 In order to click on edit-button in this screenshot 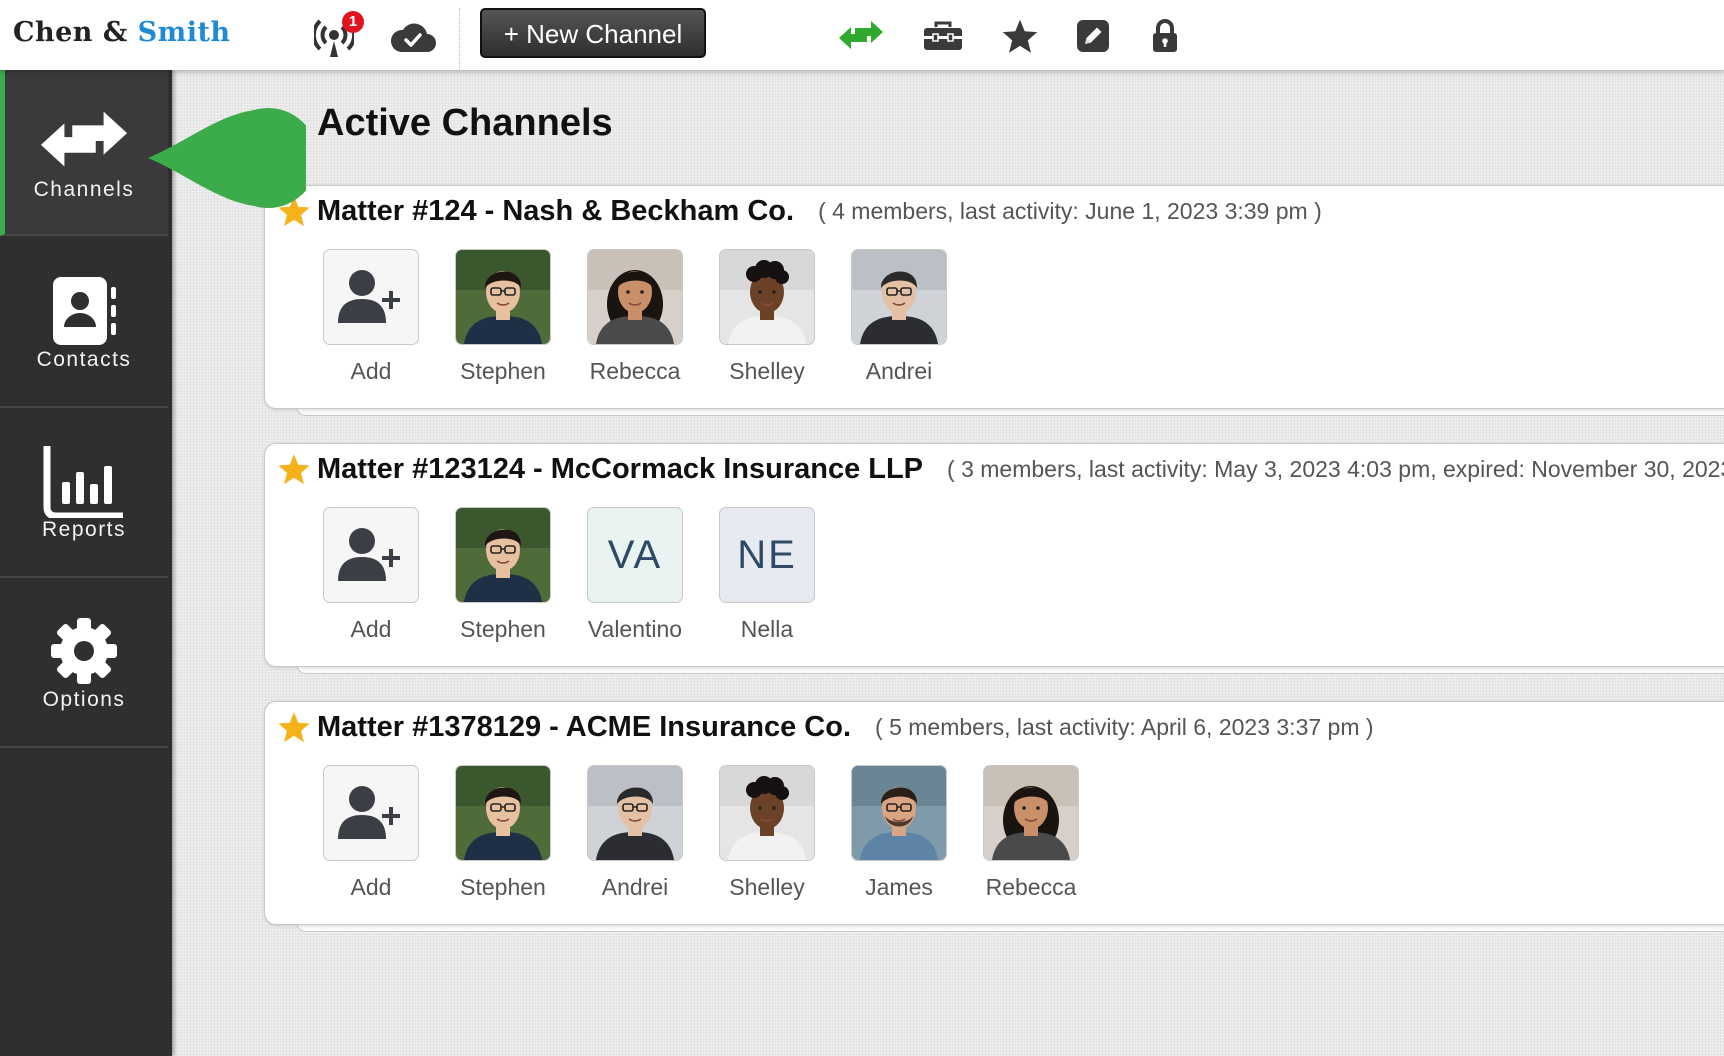, I will do `click(1093, 36)`.